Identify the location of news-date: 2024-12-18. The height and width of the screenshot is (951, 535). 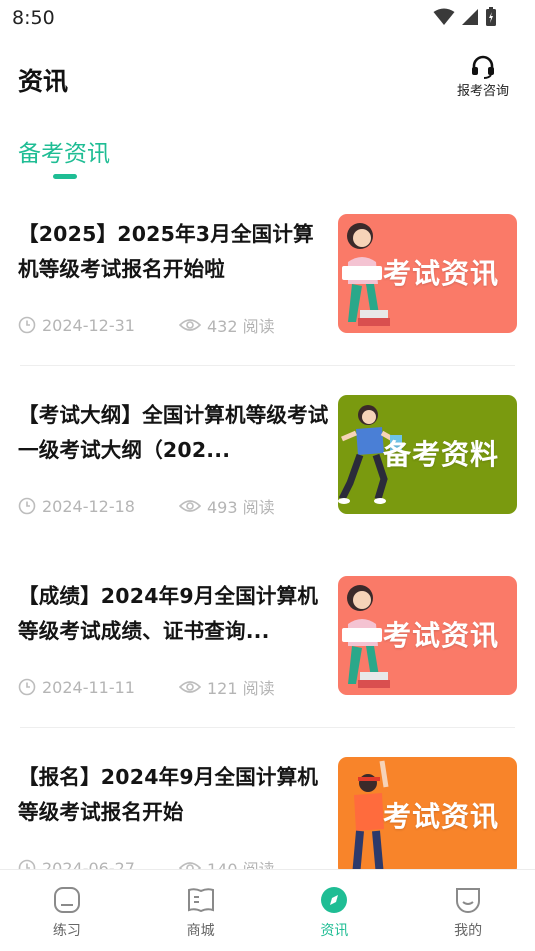
(88, 506).